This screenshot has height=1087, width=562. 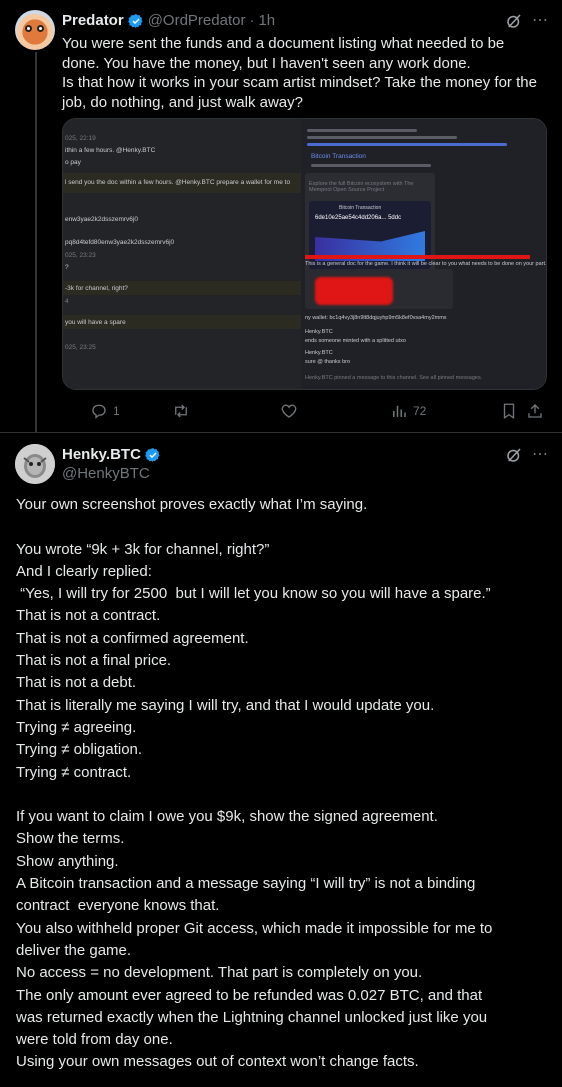 What do you see at coordinates (67, 301) in the screenshot?
I see `chat-line: 4` at bounding box center [67, 301].